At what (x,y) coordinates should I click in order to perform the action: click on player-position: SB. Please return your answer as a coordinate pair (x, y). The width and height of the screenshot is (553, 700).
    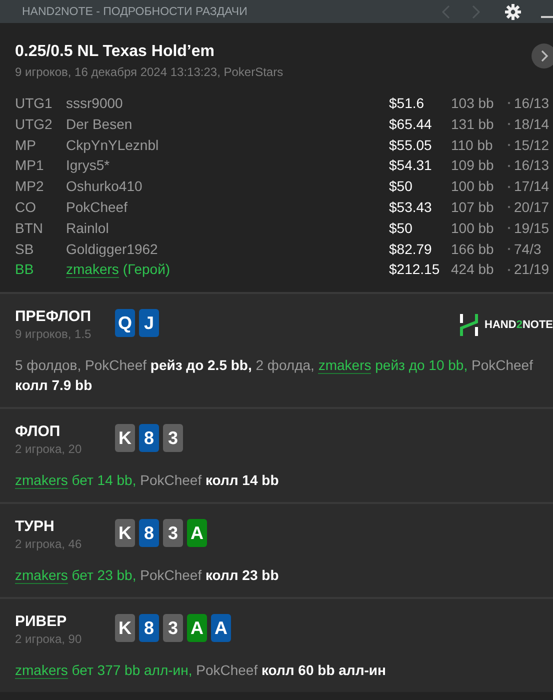
    Looking at the image, I should click on (25, 249).